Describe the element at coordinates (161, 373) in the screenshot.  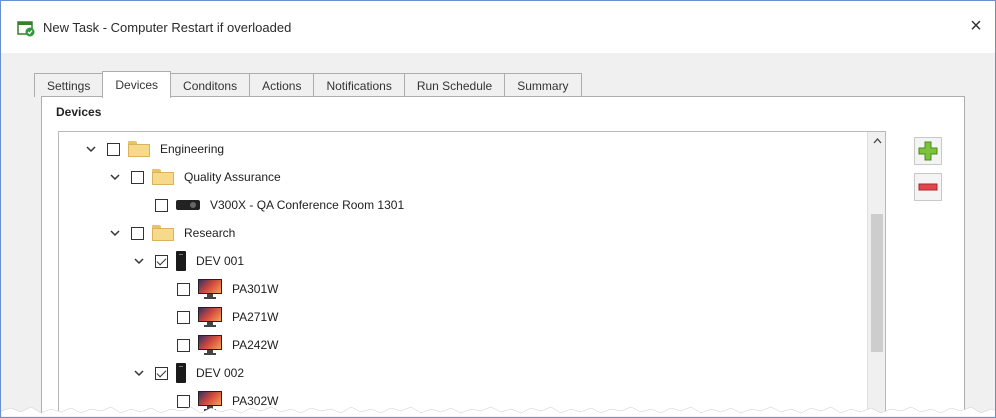
I see `dev-002-checkbox` at that location.